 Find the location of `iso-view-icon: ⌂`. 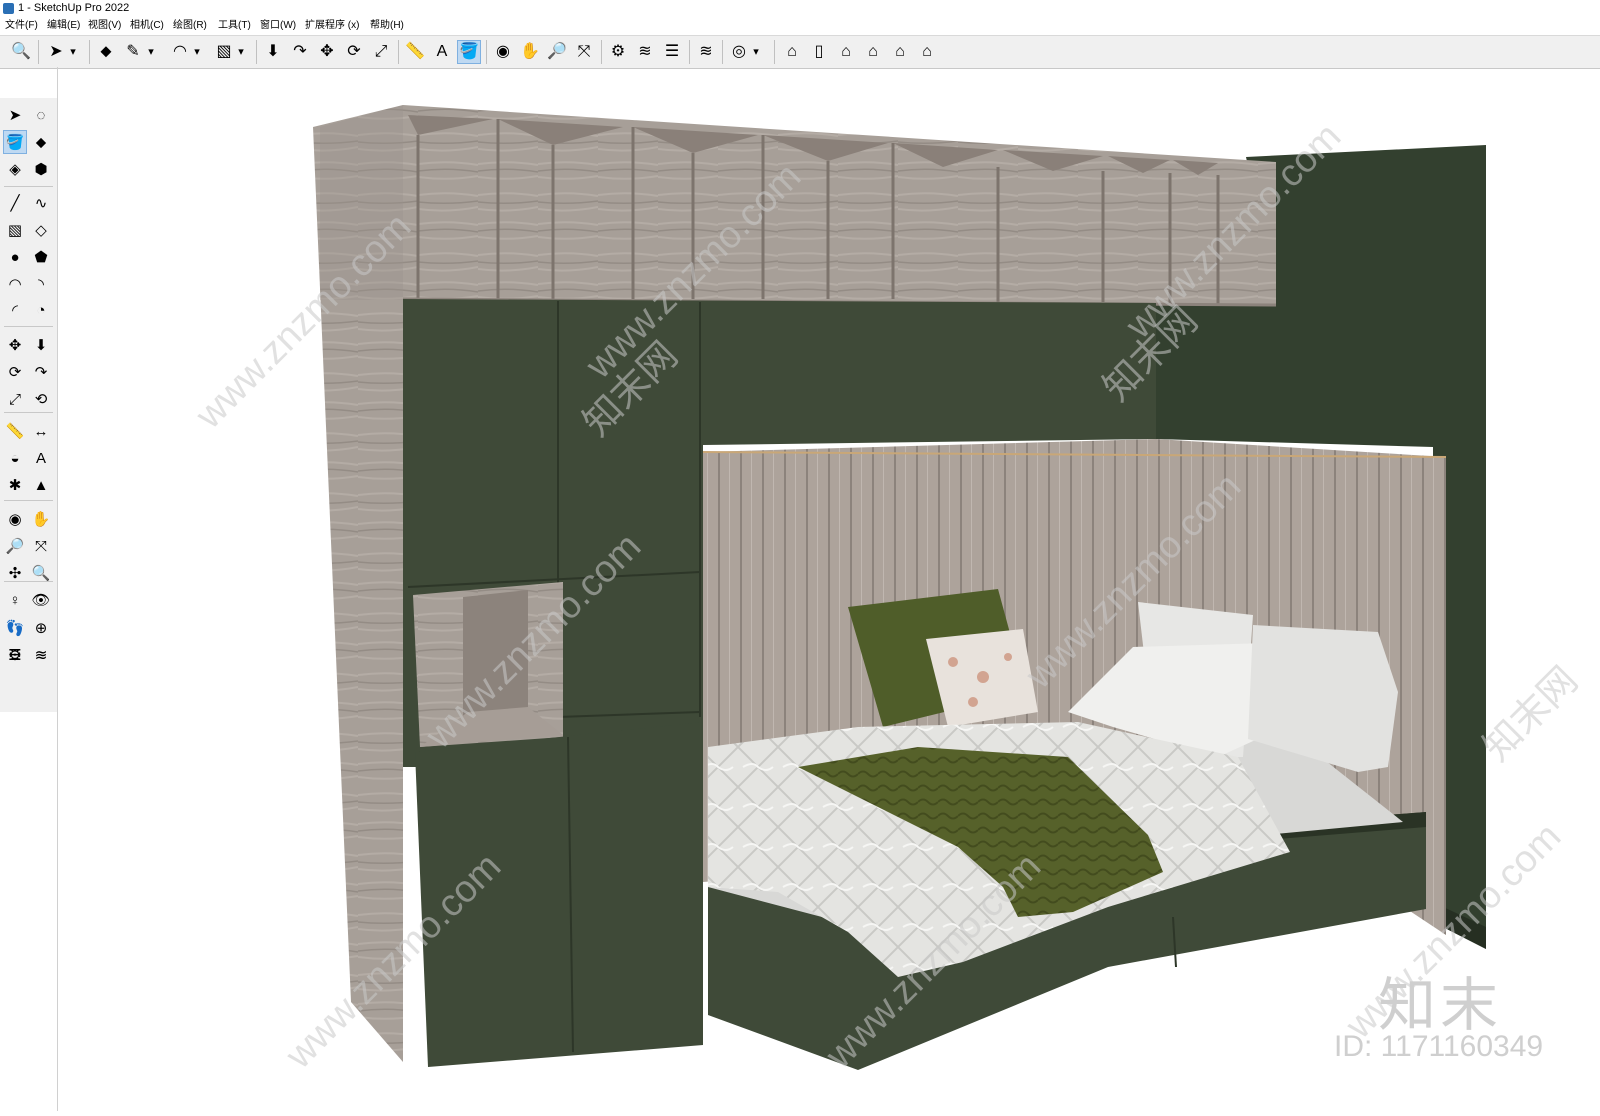

iso-view-icon: ⌂ is located at coordinates (792, 52).